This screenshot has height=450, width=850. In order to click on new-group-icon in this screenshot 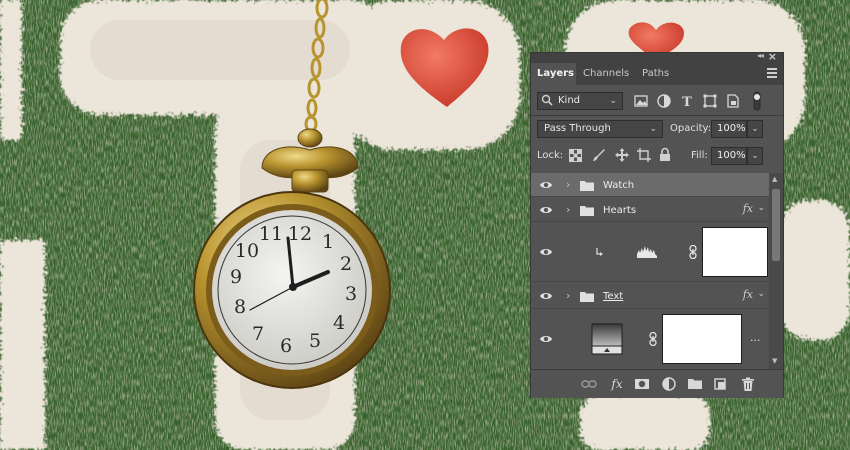, I will do `click(695, 384)`.